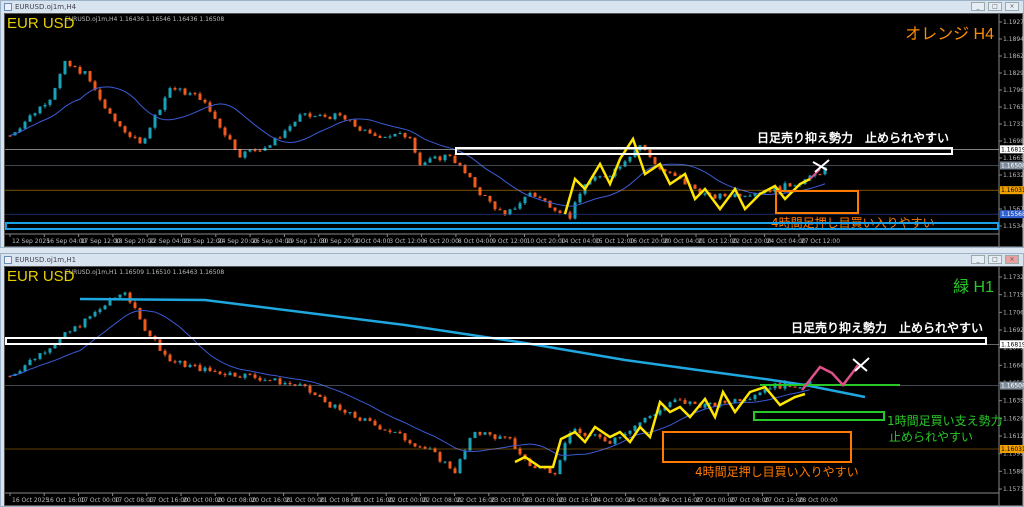 The image size is (1024, 507). Describe the element at coordinates (1012, 386) in the screenshot. I see `price-marker-label: 1.16508` at that location.